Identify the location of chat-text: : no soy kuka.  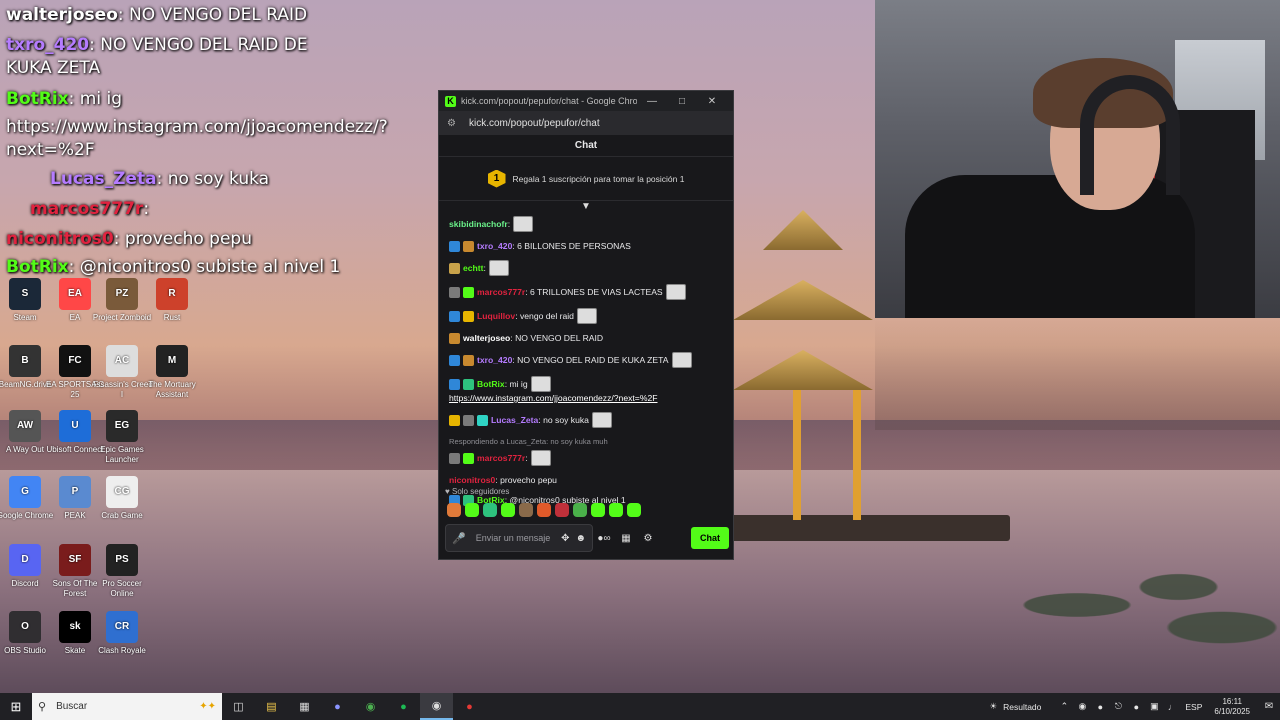
(563, 420).